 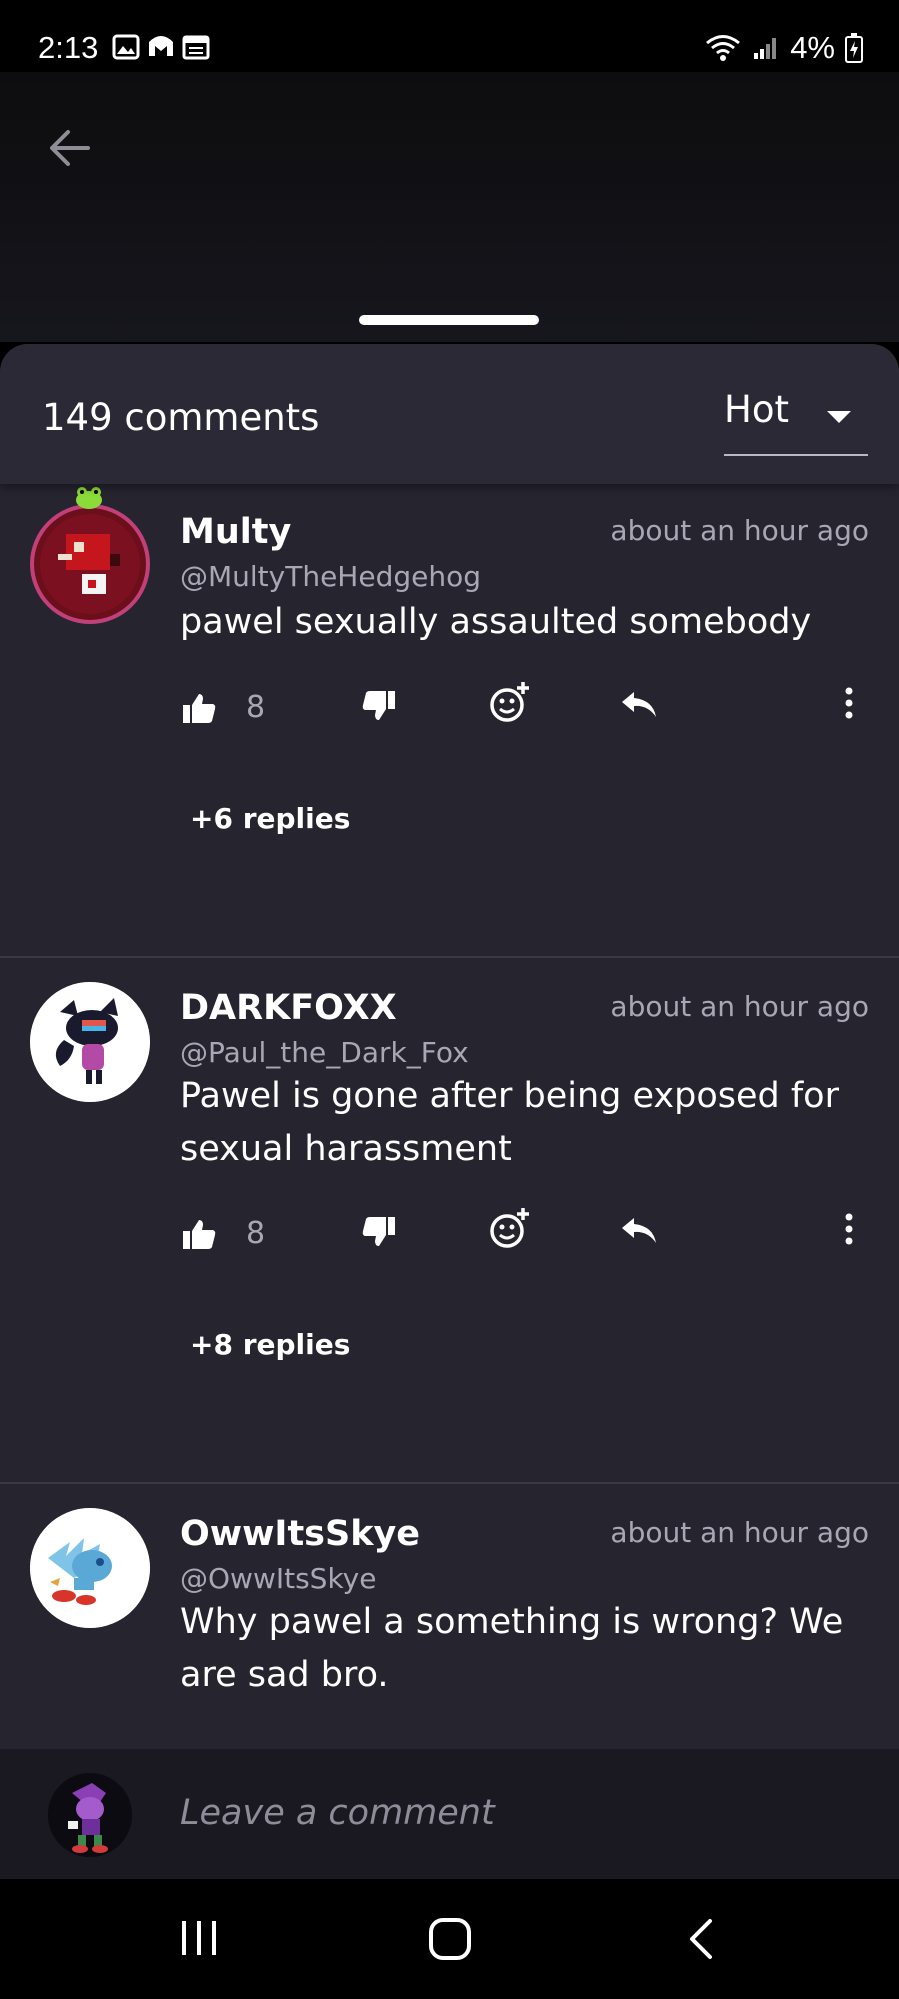 What do you see at coordinates (330, 576) in the screenshot?
I see `commenter-handle: @MultyTheHedgehog` at bounding box center [330, 576].